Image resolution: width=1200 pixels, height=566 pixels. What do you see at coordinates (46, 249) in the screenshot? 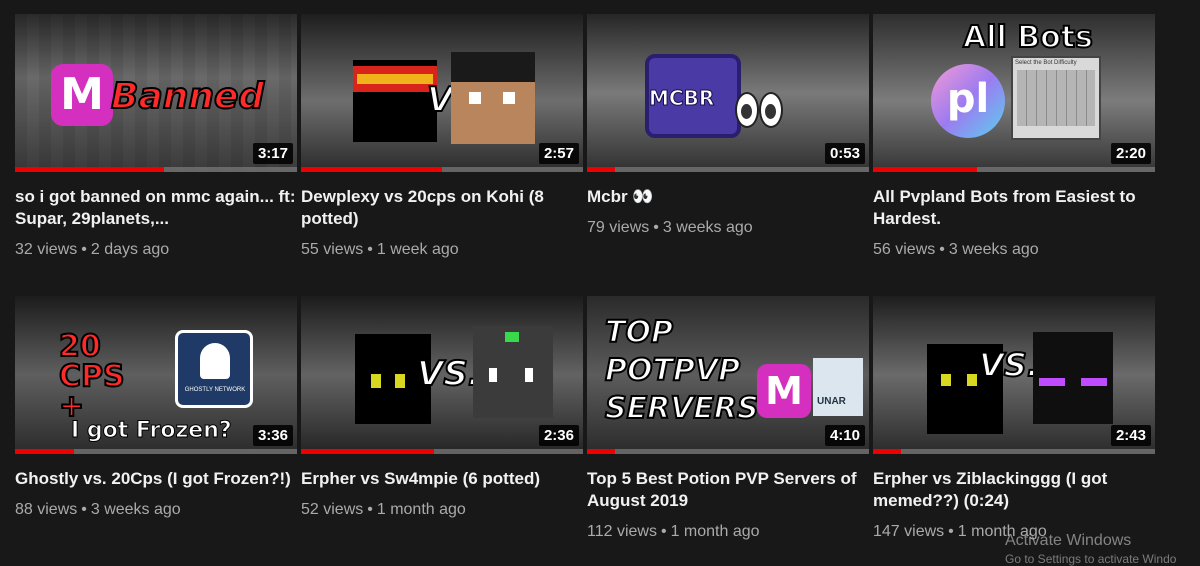
I see `view-count: 32 views` at bounding box center [46, 249].